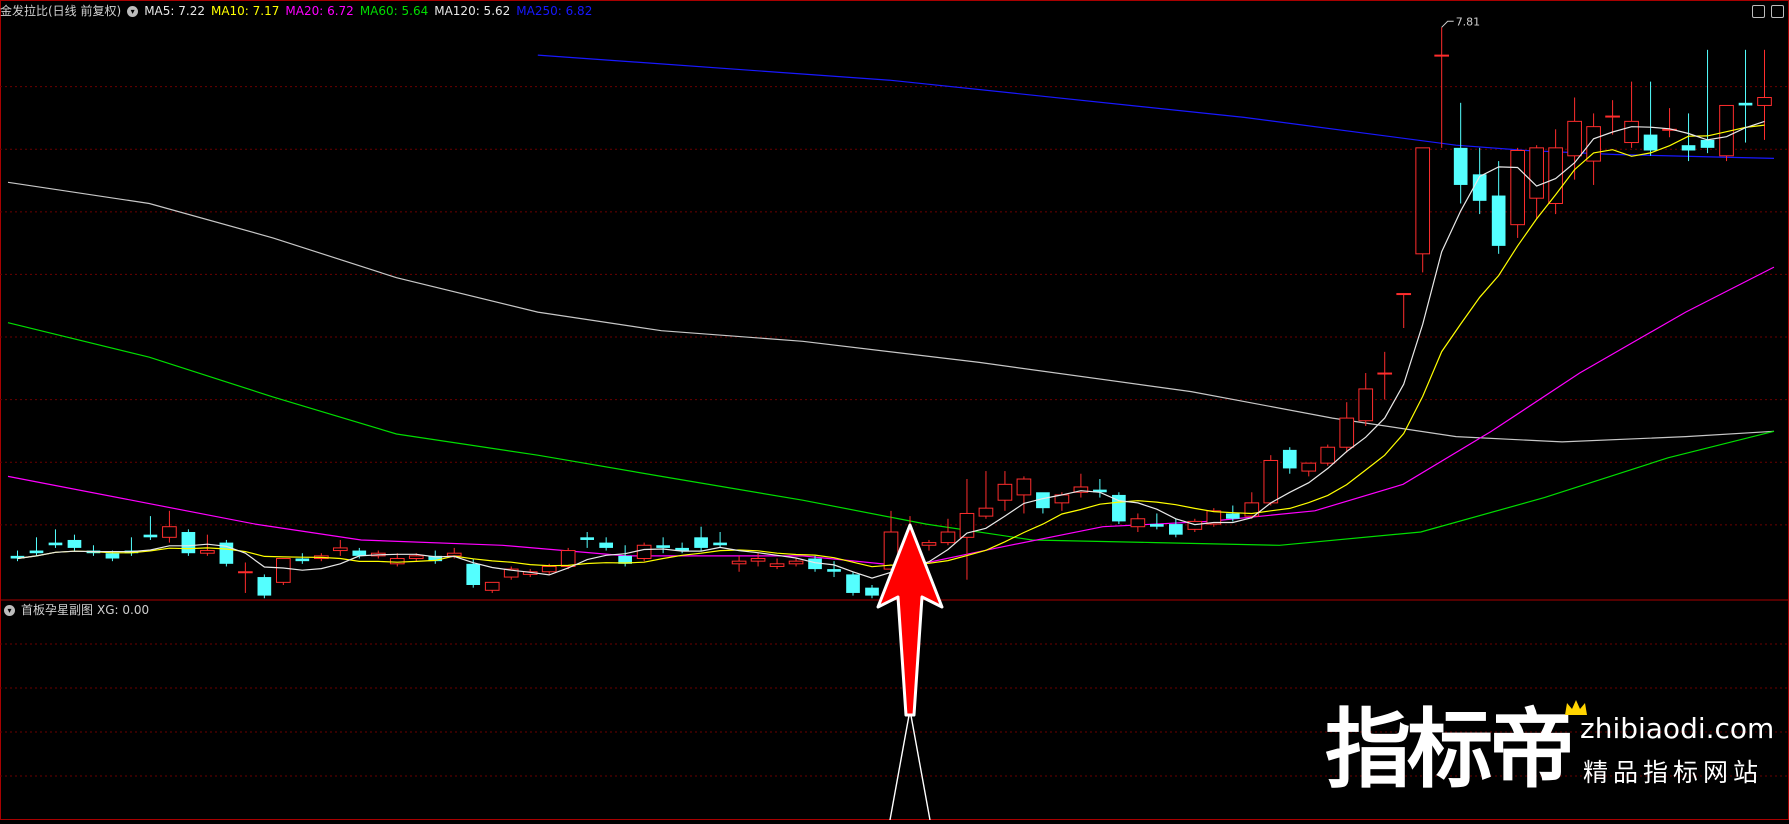 This screenshot has height=824, width=1789. Describe the element at coordinates (245, 11) in the screenshot. I see `indicator-label: MA10: 7.17` at that location.